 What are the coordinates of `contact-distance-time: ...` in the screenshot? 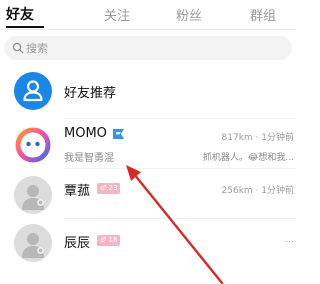 It's located at (289, 240).